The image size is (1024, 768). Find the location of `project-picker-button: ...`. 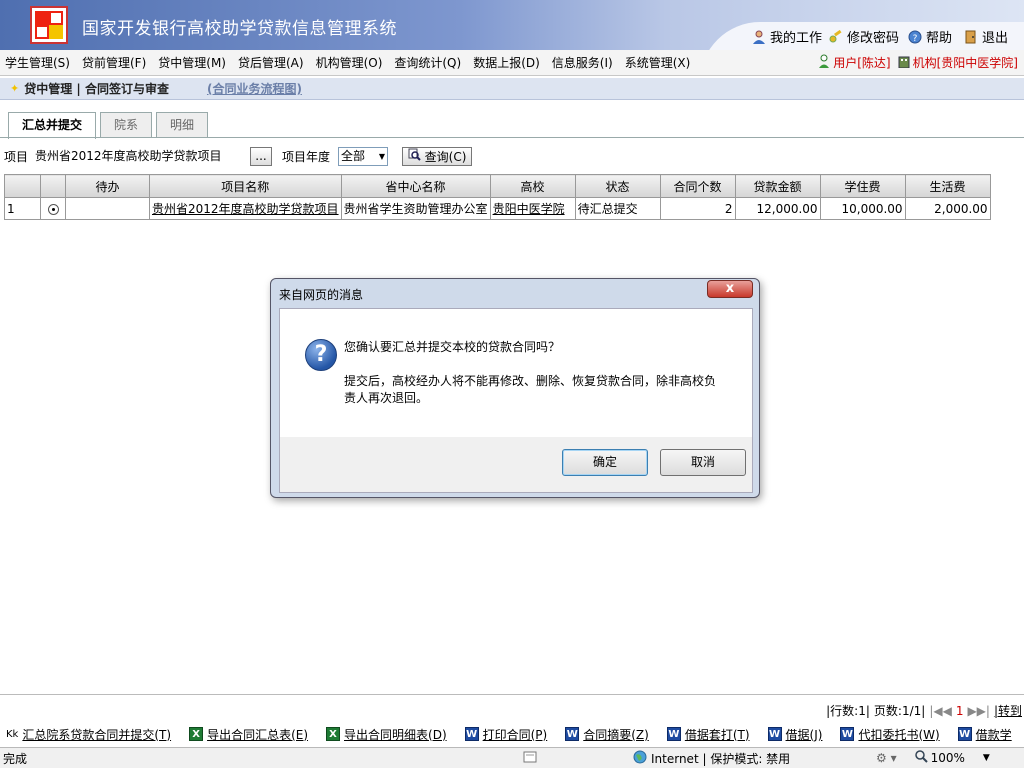

project-picker-button: ... is located at coordinates (261, 156).